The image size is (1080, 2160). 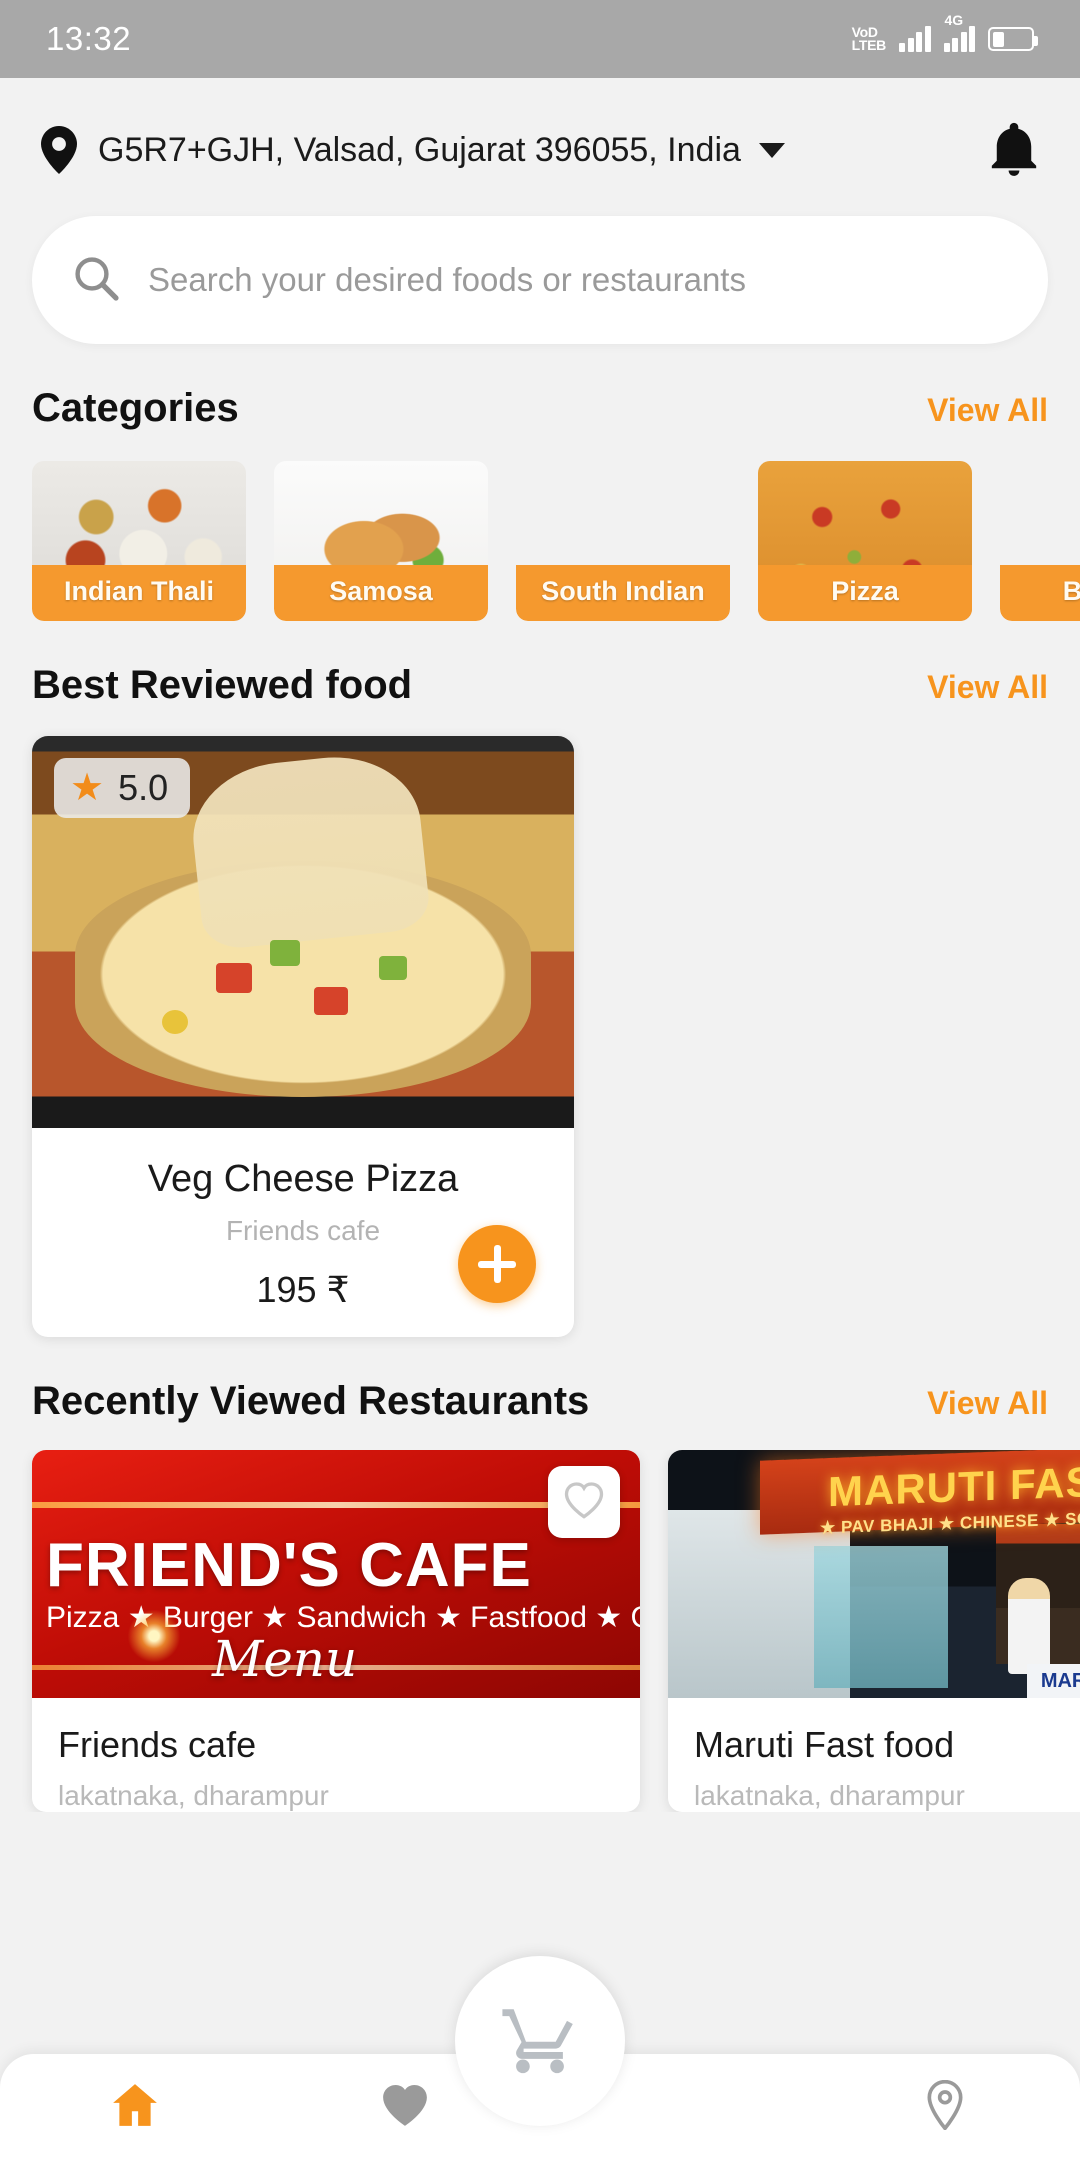 I want to click on search-input: Search your desired foods or restaurants, so click(x=447, y=280).